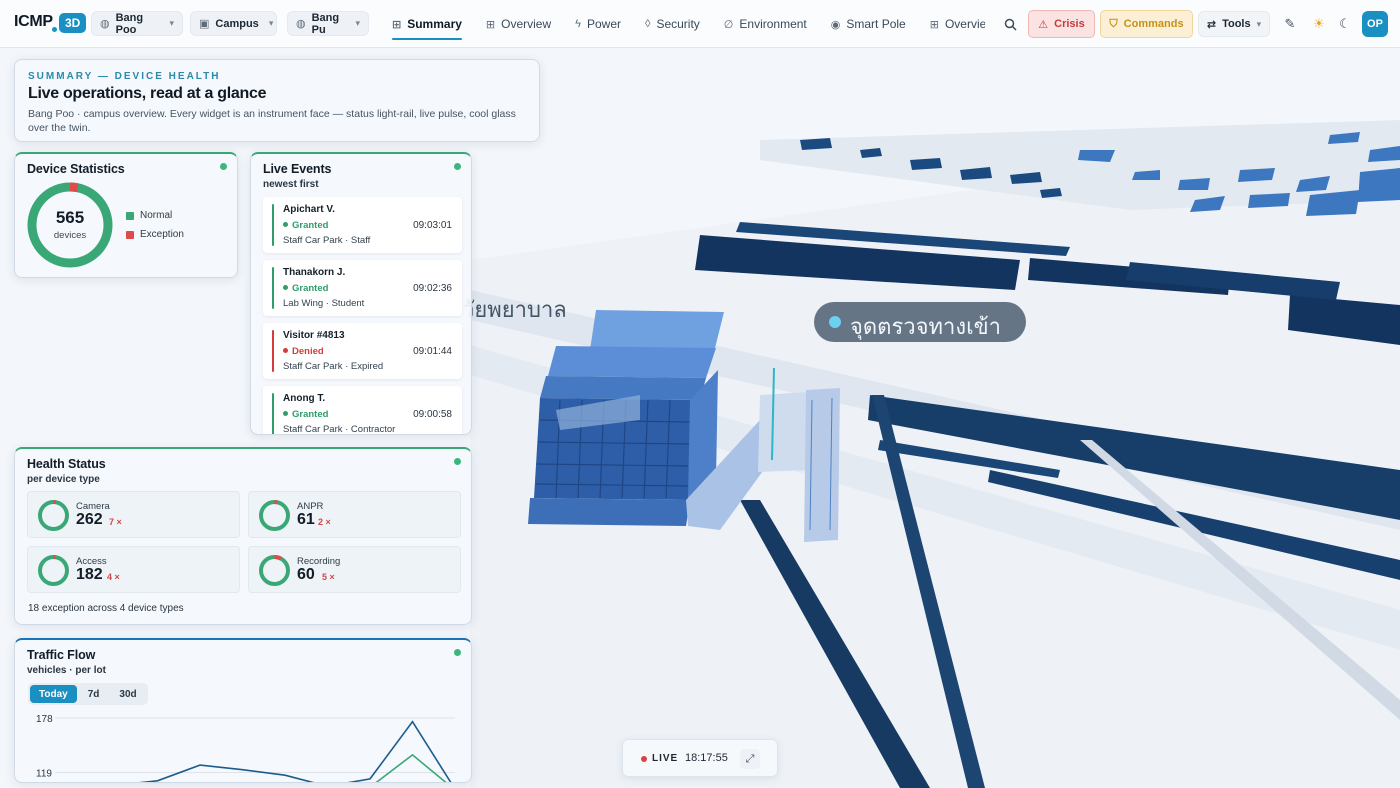 The width and height of the screenshot is (1400, 788). I want to click on location-selector-label: Bang Pu, so click(325, 23).